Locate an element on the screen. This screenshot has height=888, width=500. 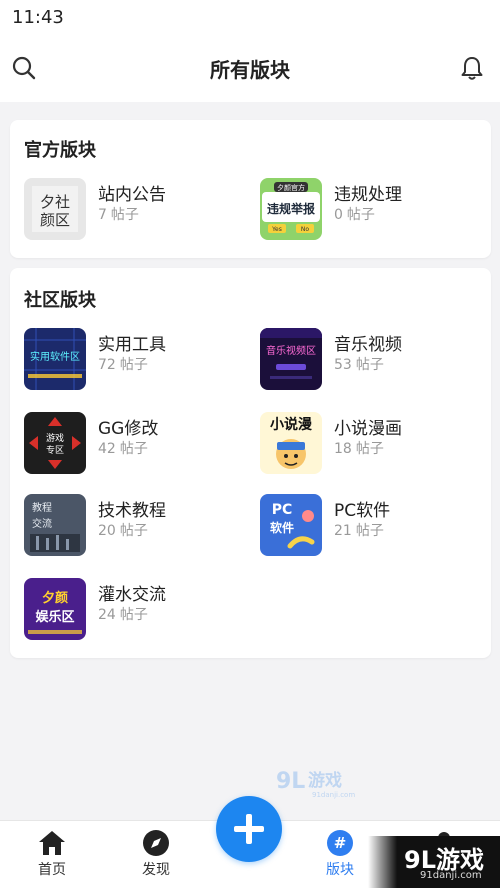
board-novels-comics: 小说漫 小说漫画 18 帖子 is located at coordinates (370, 444).